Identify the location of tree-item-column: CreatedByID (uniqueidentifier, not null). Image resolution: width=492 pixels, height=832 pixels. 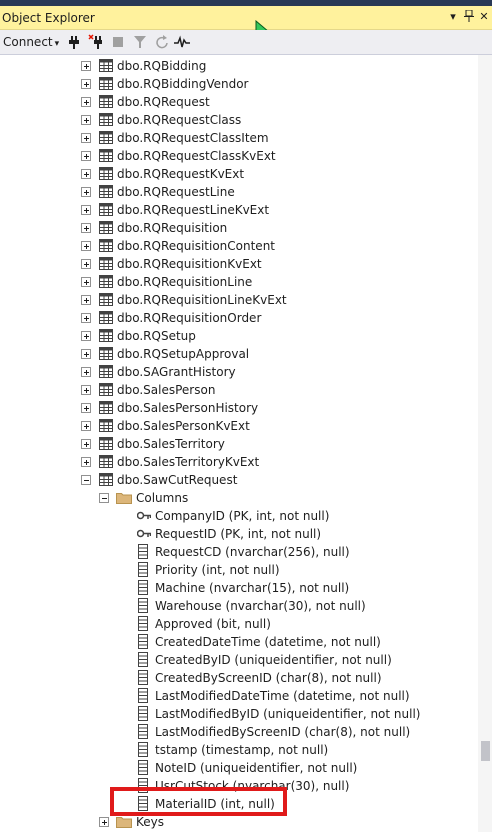
(239, 660).